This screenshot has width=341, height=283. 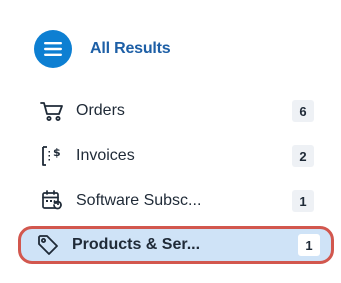 I want to click on nav-item-invoices: $ Invoices 2, so click(x=176, y=156).